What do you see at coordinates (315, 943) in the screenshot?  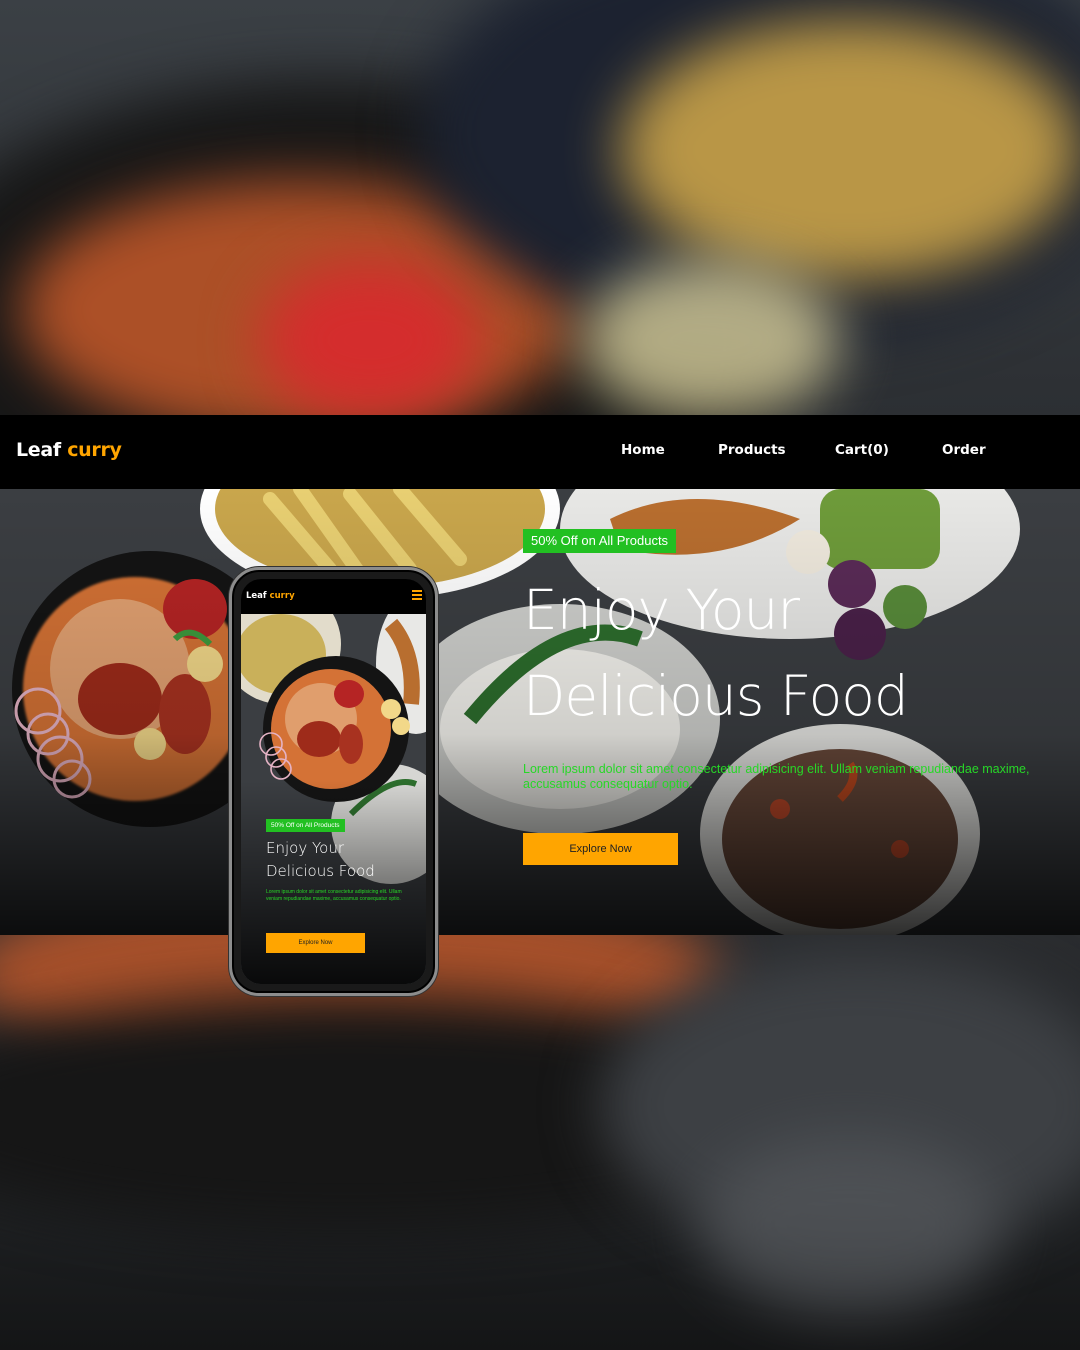 I see `phone-explore-now-button: Explore Now` at bounding box center [315, 943].